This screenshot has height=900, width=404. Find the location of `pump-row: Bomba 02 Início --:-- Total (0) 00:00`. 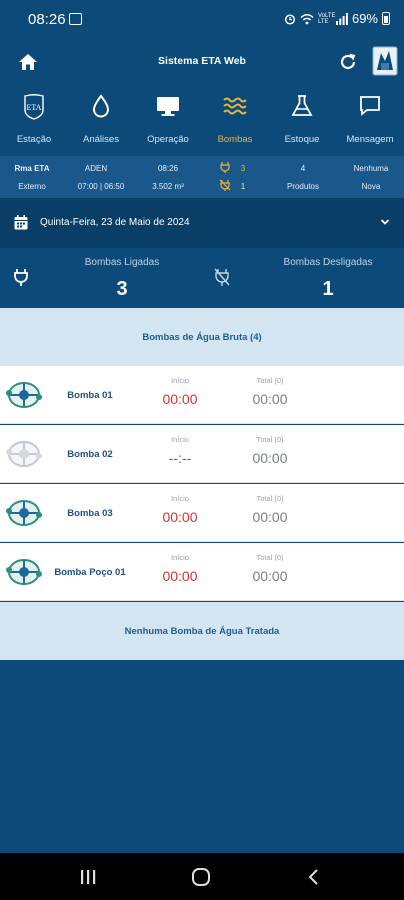

pump-row: Bomba 02 Início --:-- Total (0) 00:00 is located at coordinates (202, 454).